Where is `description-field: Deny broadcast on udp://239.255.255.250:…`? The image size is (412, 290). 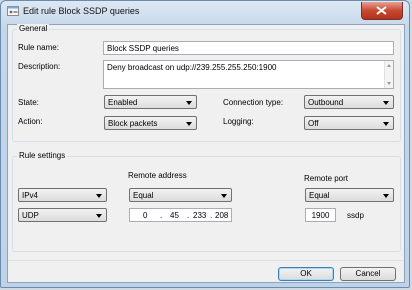 description-field: Deny broadcast on udp://239.255.255.250:… is located at coordinates (248, 74).